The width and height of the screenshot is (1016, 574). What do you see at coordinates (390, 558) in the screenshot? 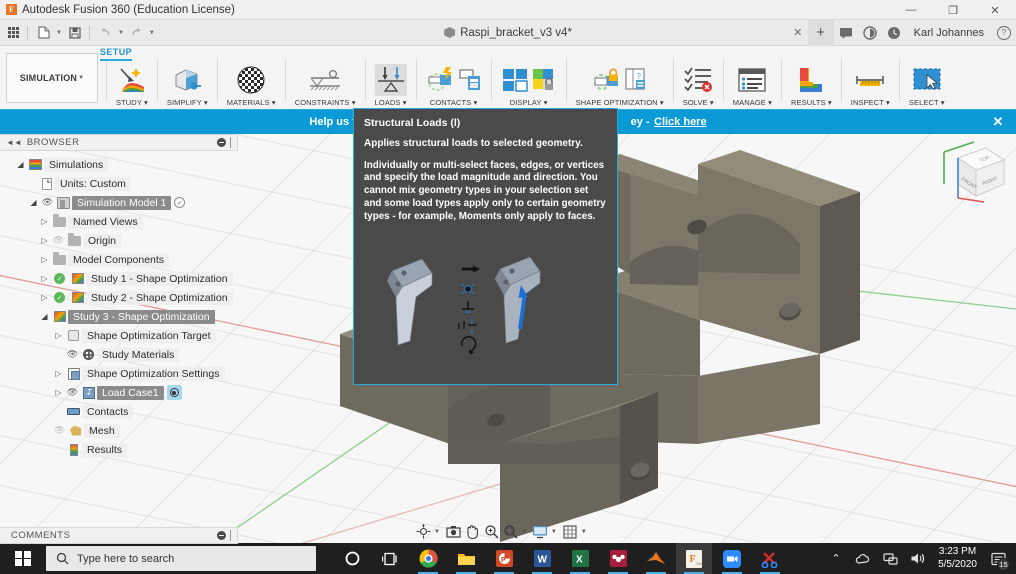
I see `task-view-icon` at bounding box center [390, 558].